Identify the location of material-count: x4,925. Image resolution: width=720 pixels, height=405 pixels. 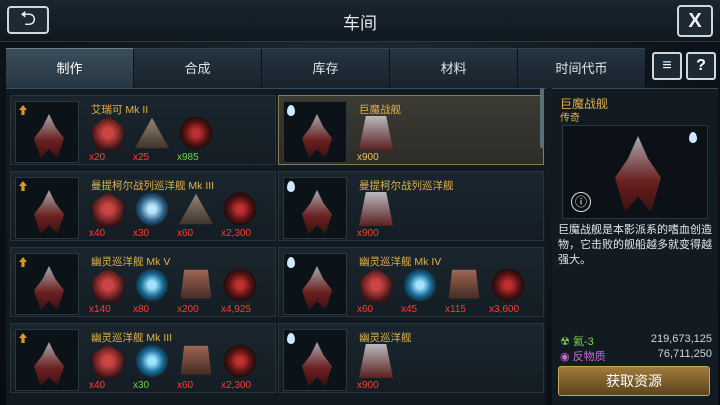
(236, 309).